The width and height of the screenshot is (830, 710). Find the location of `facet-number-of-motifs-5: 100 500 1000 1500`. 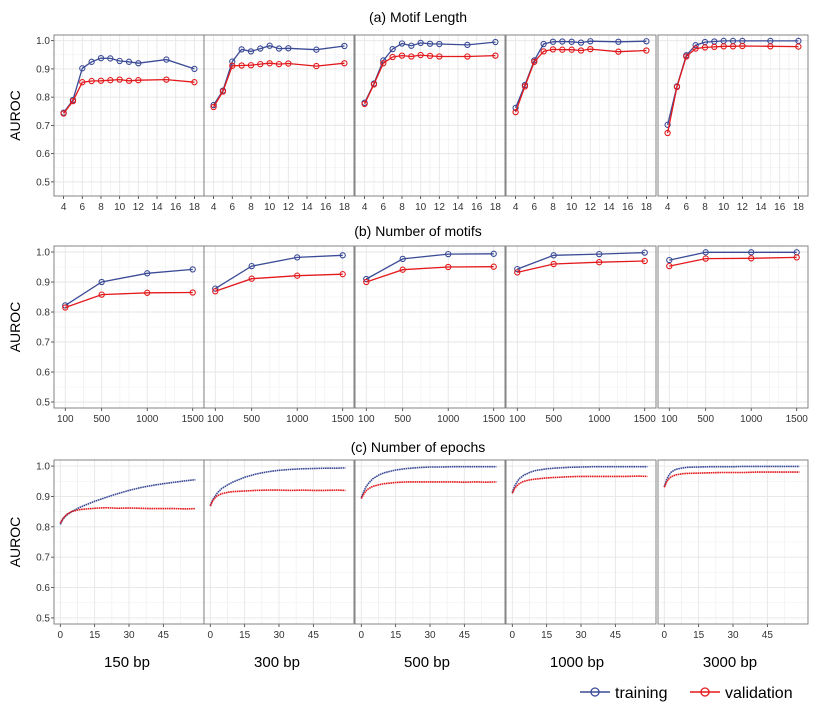

facet-number-of-motifs-5: 100 500 1000 1500 is located at coordinates (733, 335).